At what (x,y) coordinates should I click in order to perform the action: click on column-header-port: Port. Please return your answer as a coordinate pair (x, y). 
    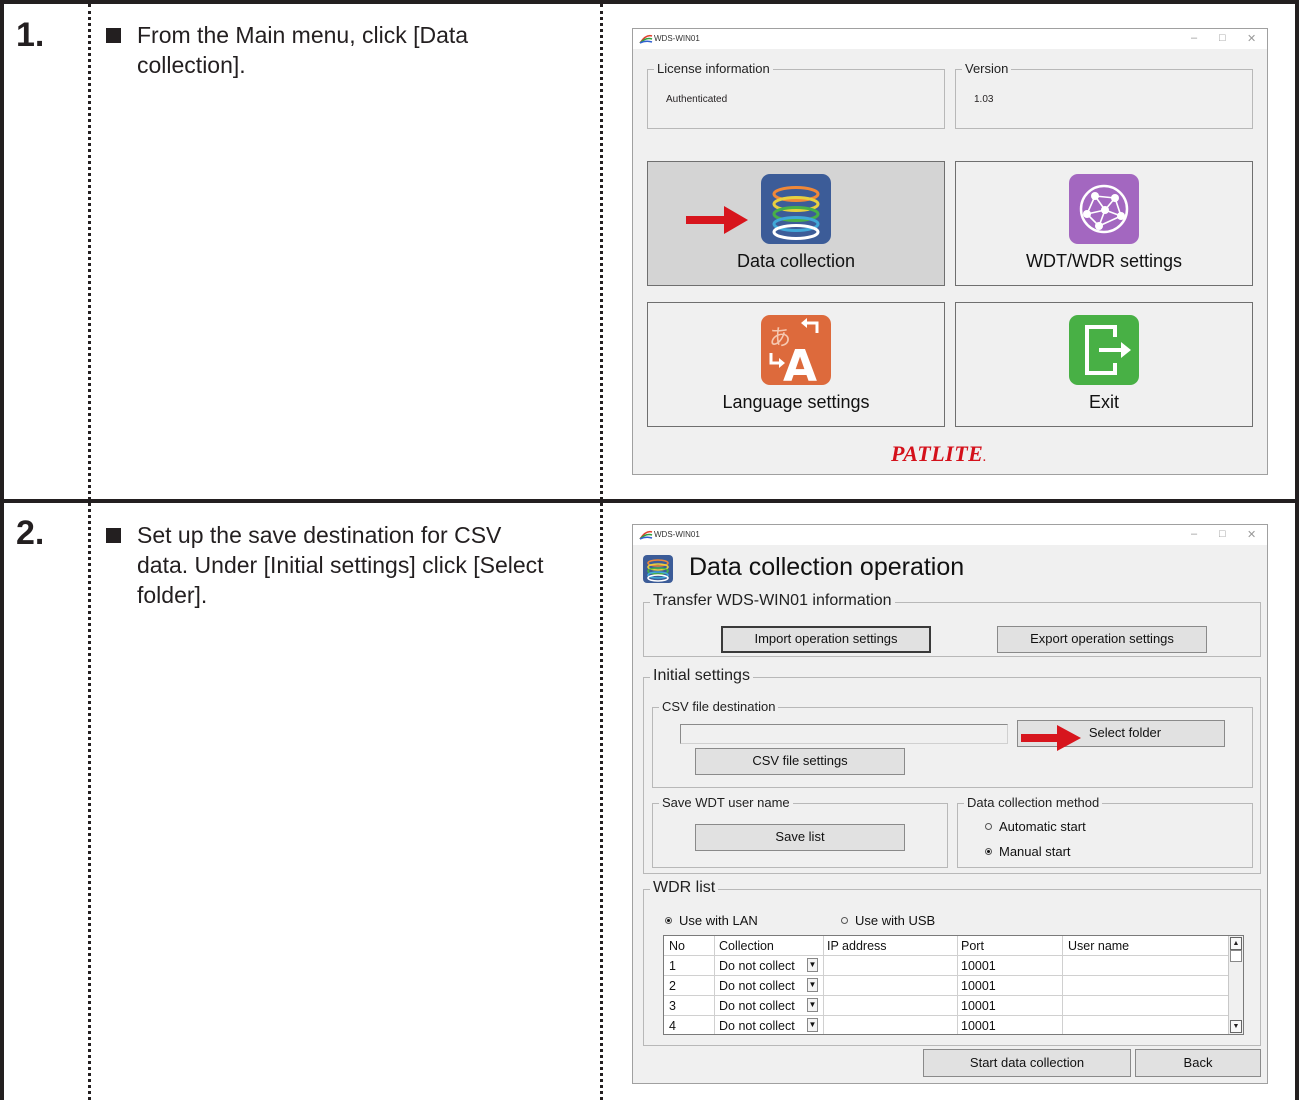
    Looking at the image, I should click on (972, 946).